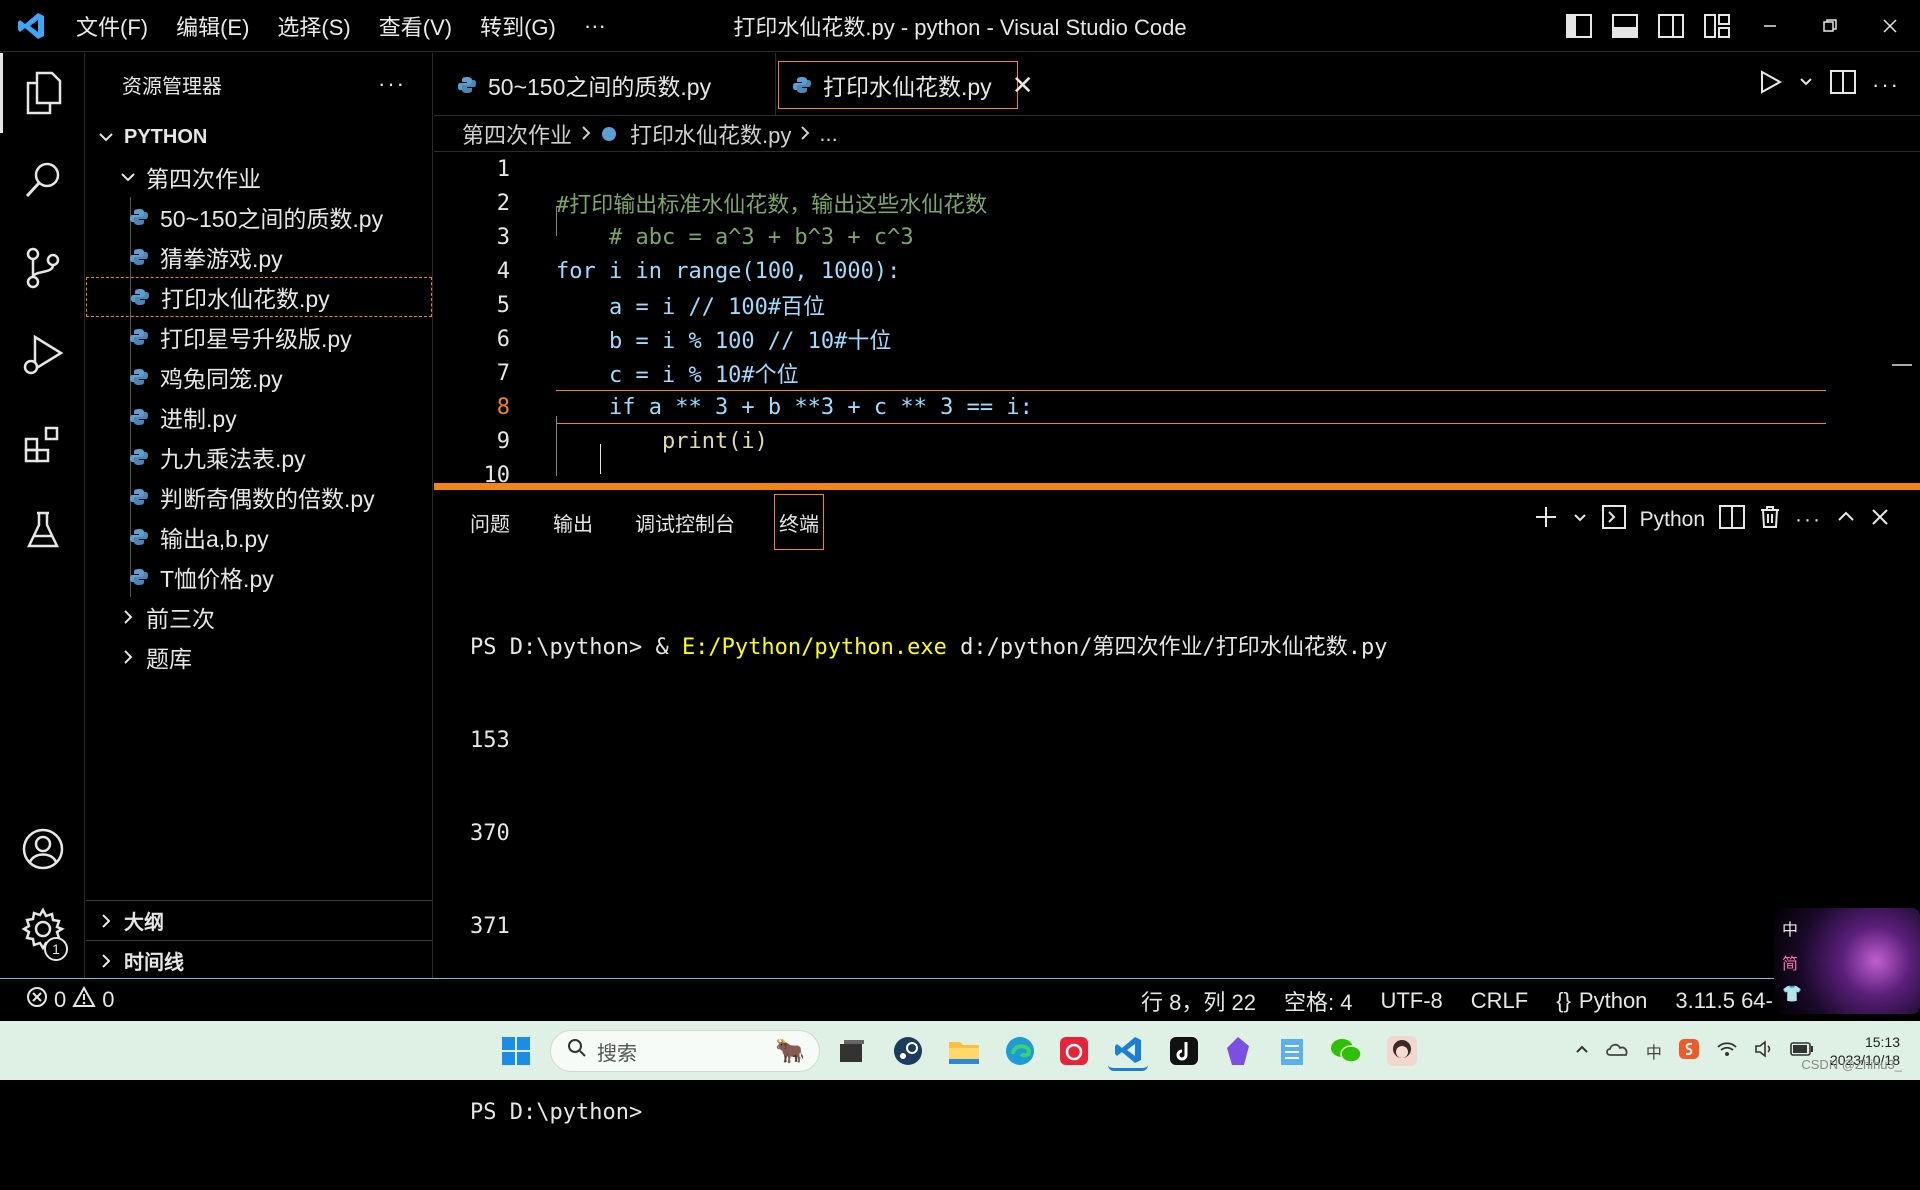 Image resolution: width=1920 pixels, height=1190 pixels. Describe the element at coordinates (1198, 1001) in the screenshot. I see `cursor-position: 行 8，列 22` at that location.